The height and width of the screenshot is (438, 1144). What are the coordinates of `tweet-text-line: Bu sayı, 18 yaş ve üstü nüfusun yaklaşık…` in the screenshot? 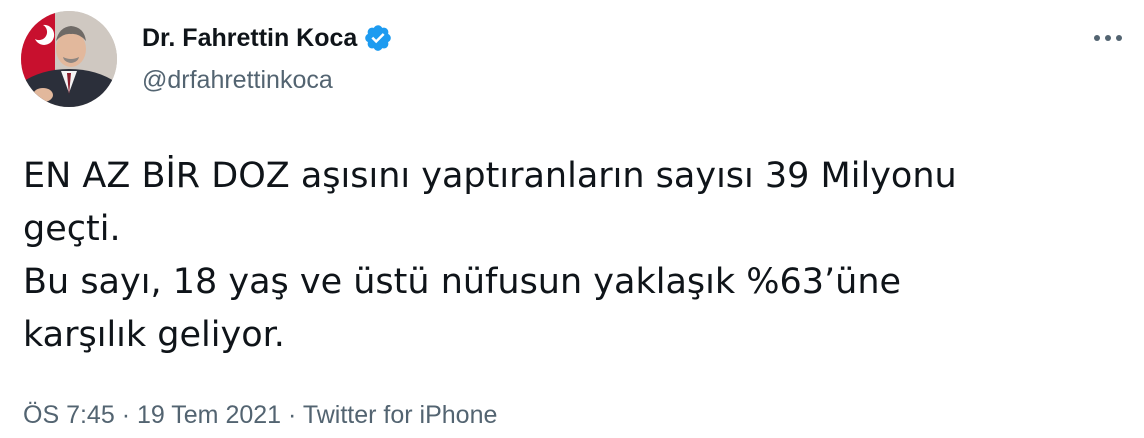 It's located at (462, 282).